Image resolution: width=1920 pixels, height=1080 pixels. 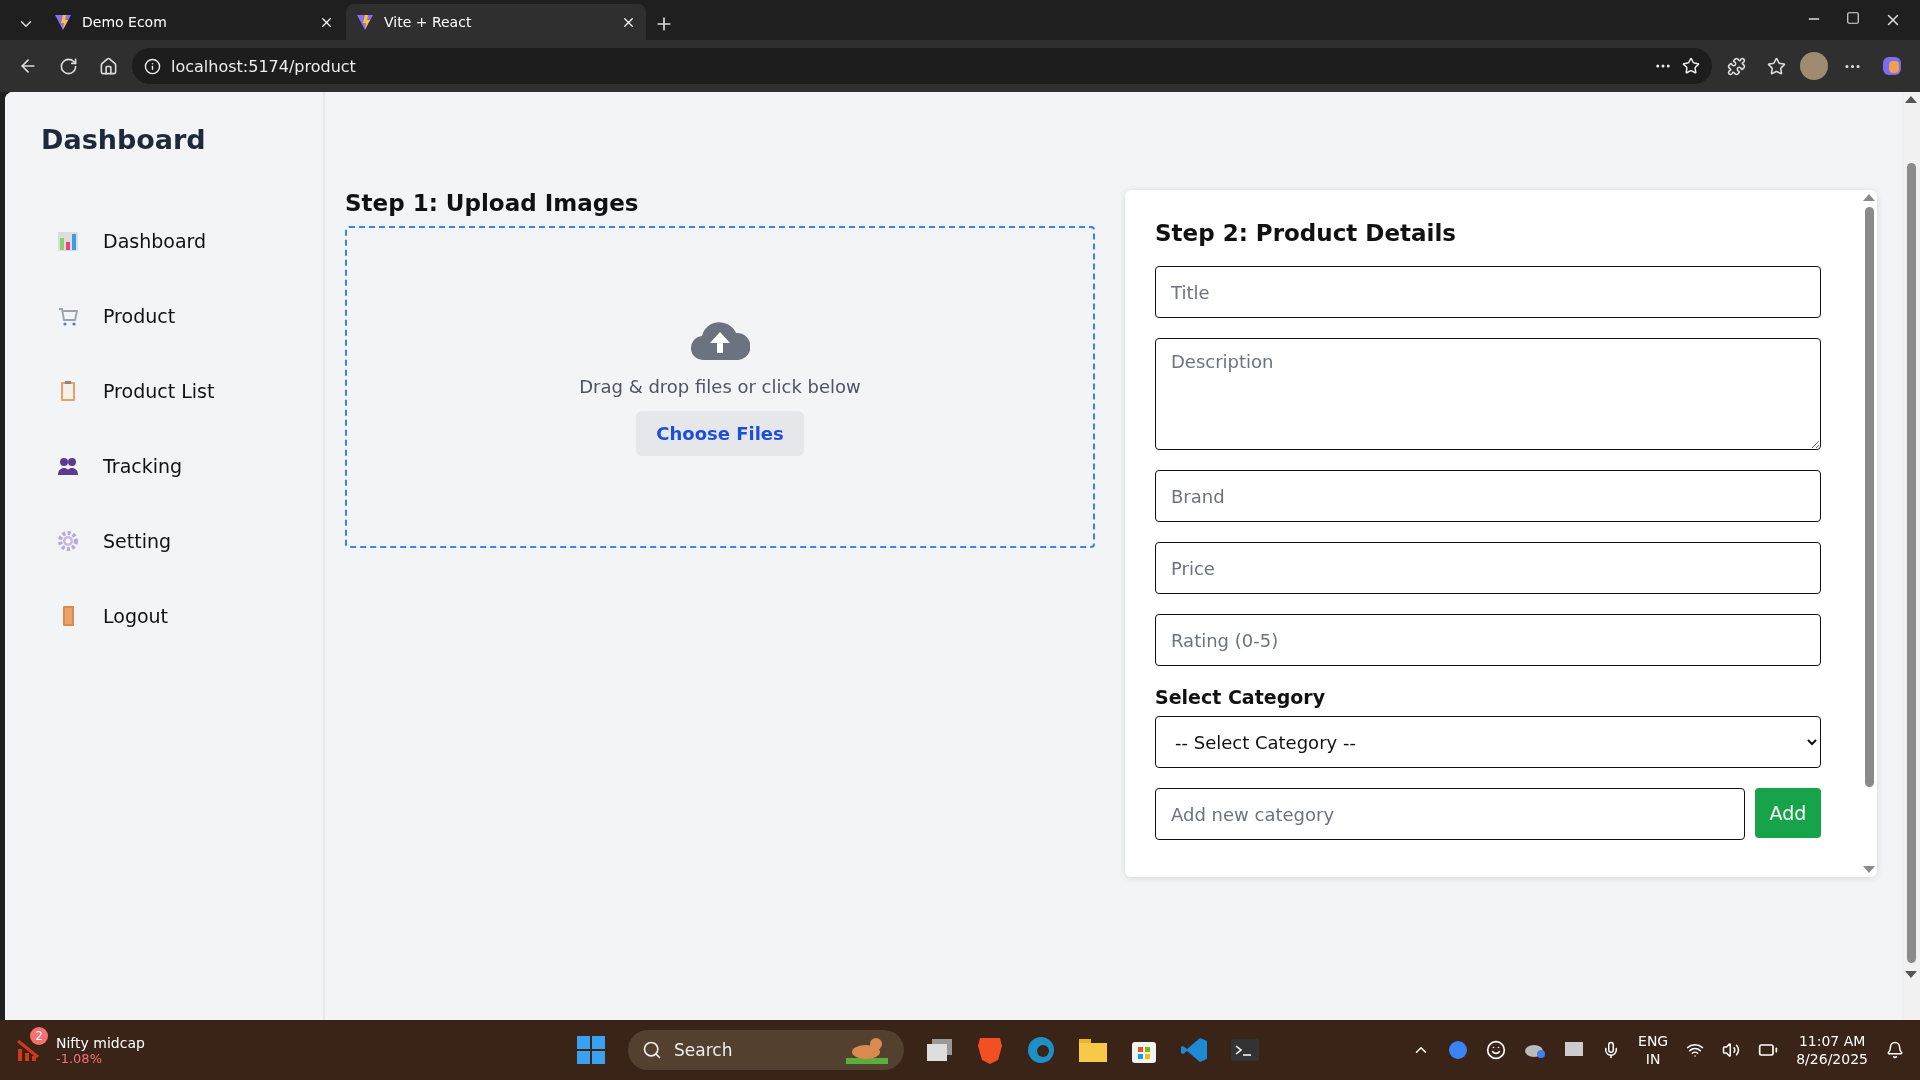 What do you see at coordinates (1653, 1050) in the screenshot?
I see `language-indicator: ENG IN` at bounding box center [1653, 1050].